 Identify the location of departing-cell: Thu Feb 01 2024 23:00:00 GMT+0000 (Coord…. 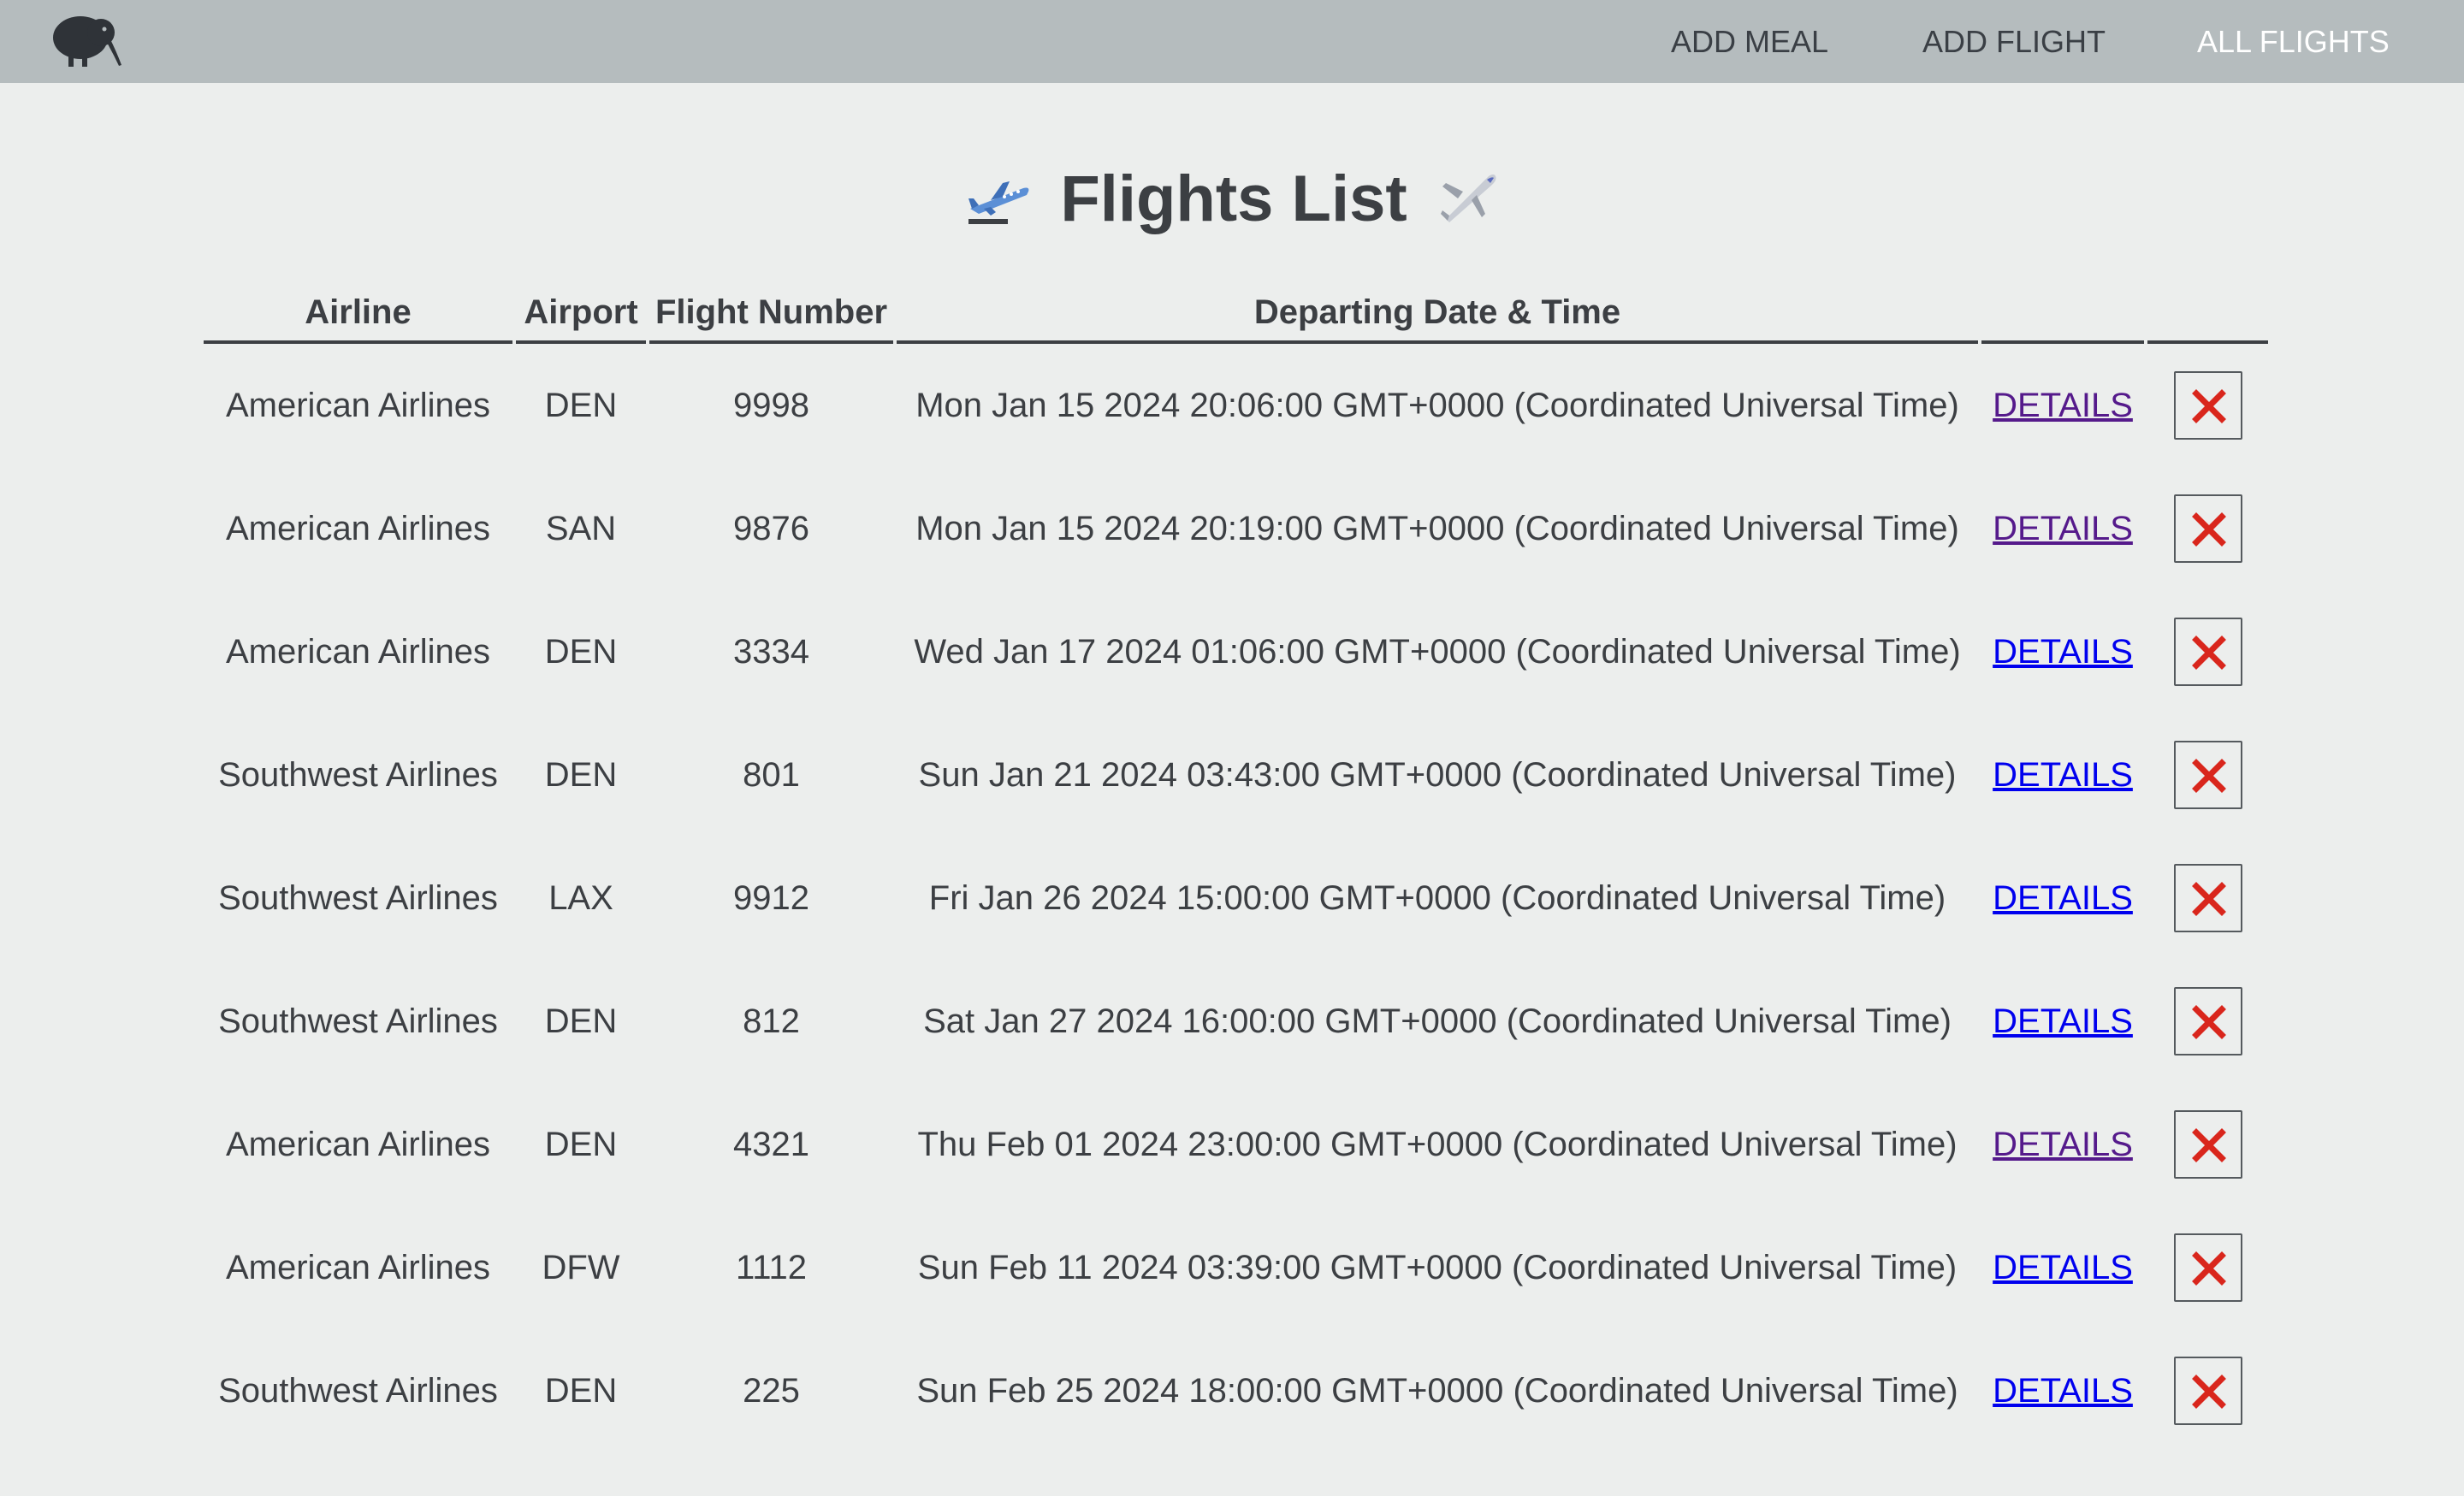
(1437, 1145).